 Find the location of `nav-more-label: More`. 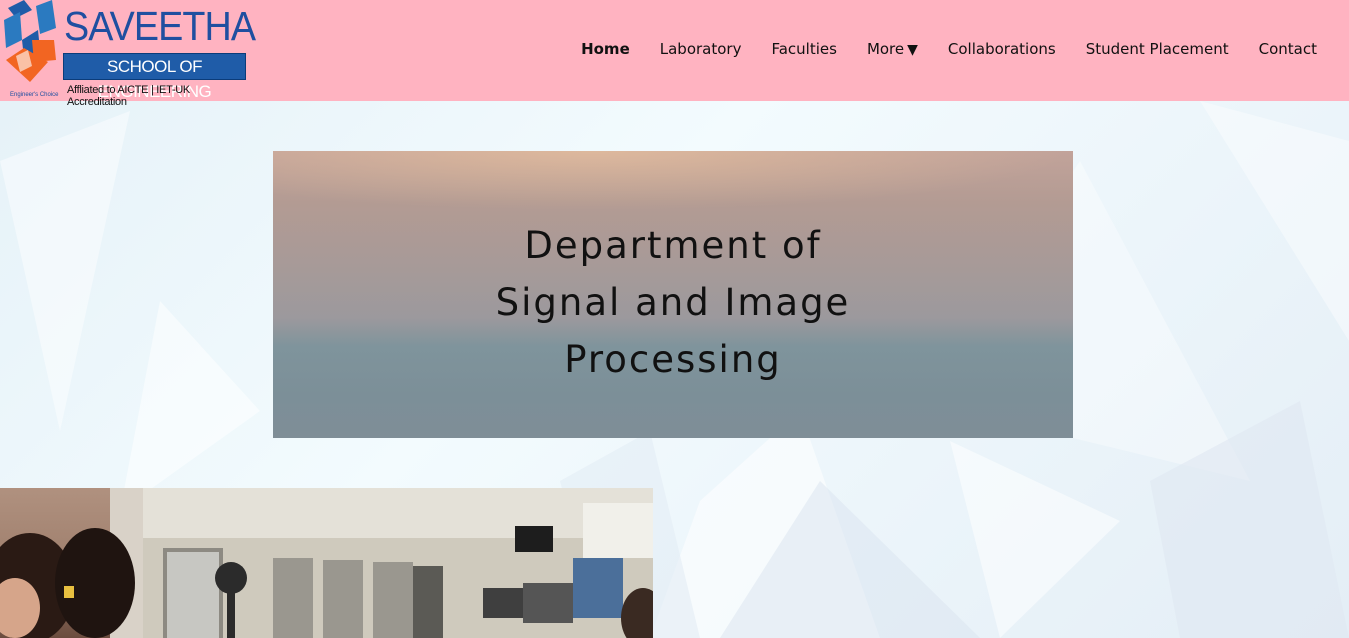

nav-more-label: More is located at coordinates (885, 49).